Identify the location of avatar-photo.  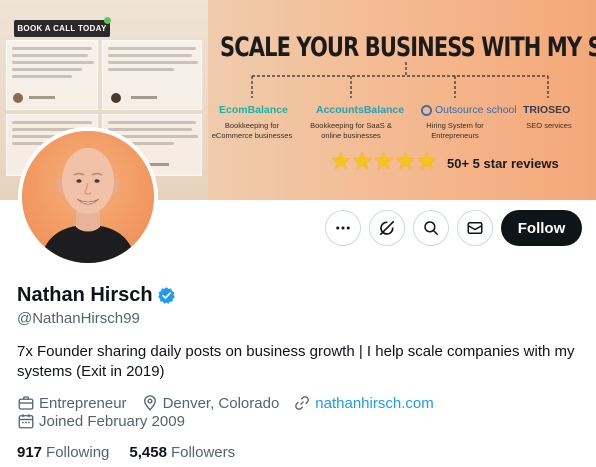
(88, 197).